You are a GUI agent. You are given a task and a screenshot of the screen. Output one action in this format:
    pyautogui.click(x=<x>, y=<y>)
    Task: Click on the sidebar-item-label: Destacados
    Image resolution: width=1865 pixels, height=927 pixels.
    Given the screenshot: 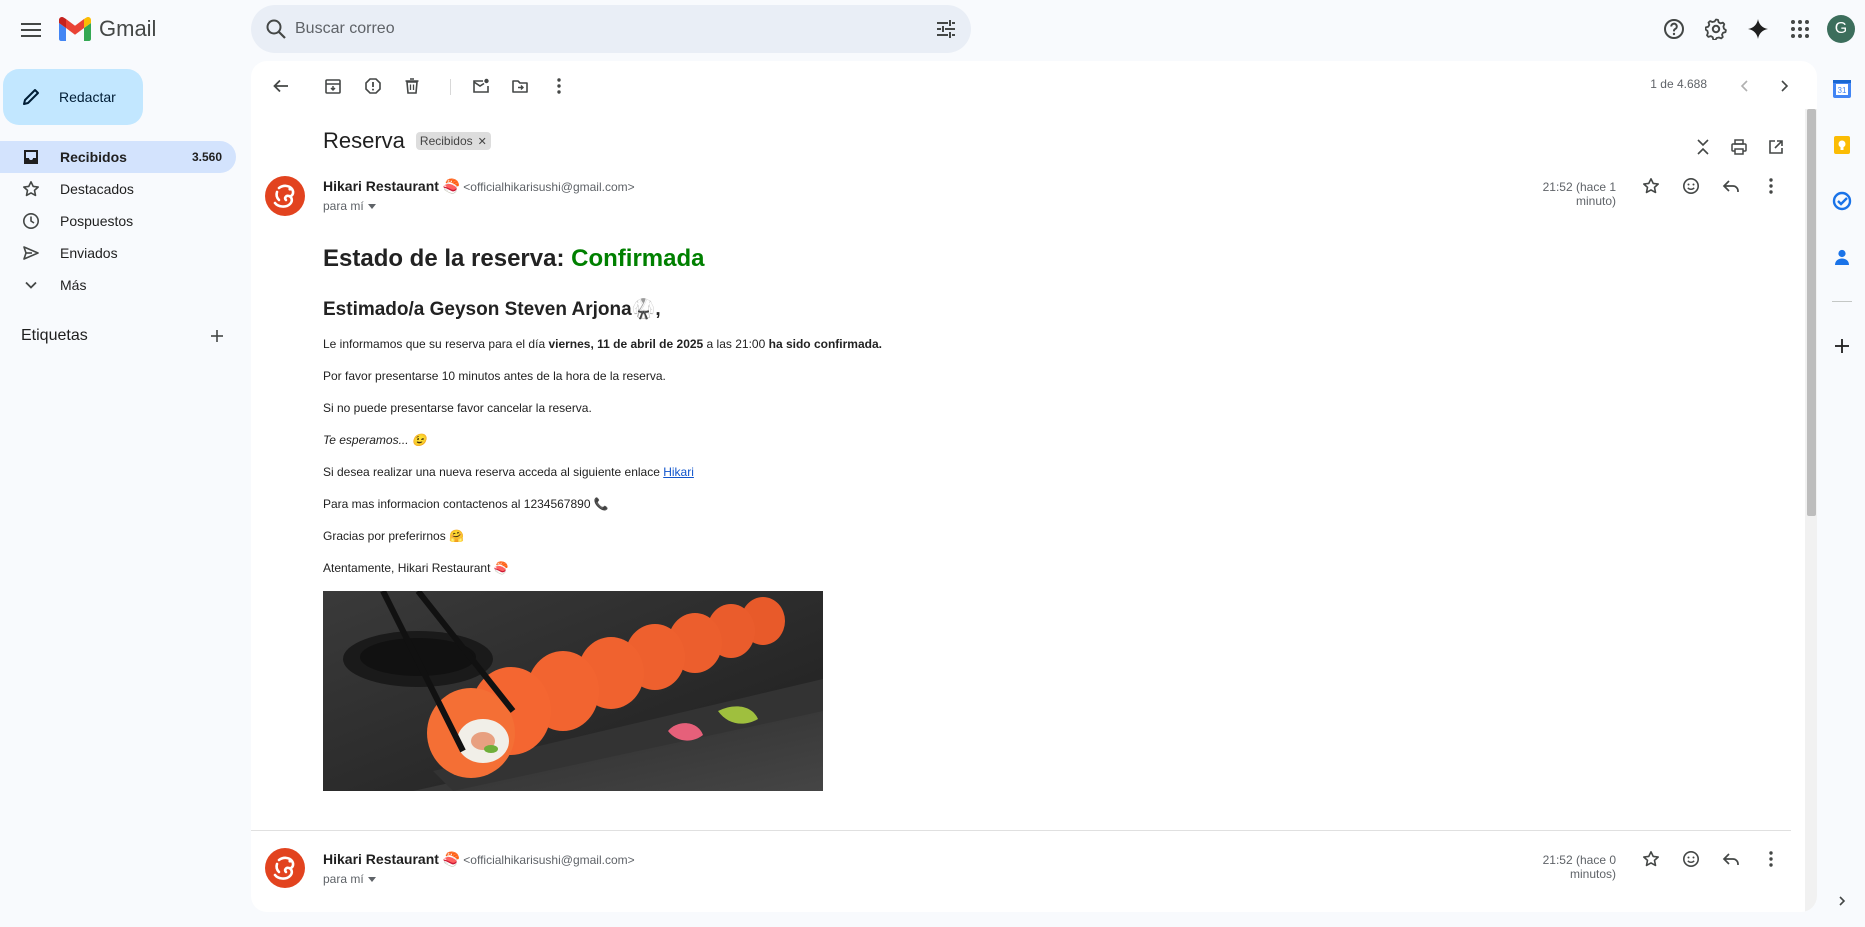 What is the action you would take?
    pyautogui.click(x=97, y=189)
    